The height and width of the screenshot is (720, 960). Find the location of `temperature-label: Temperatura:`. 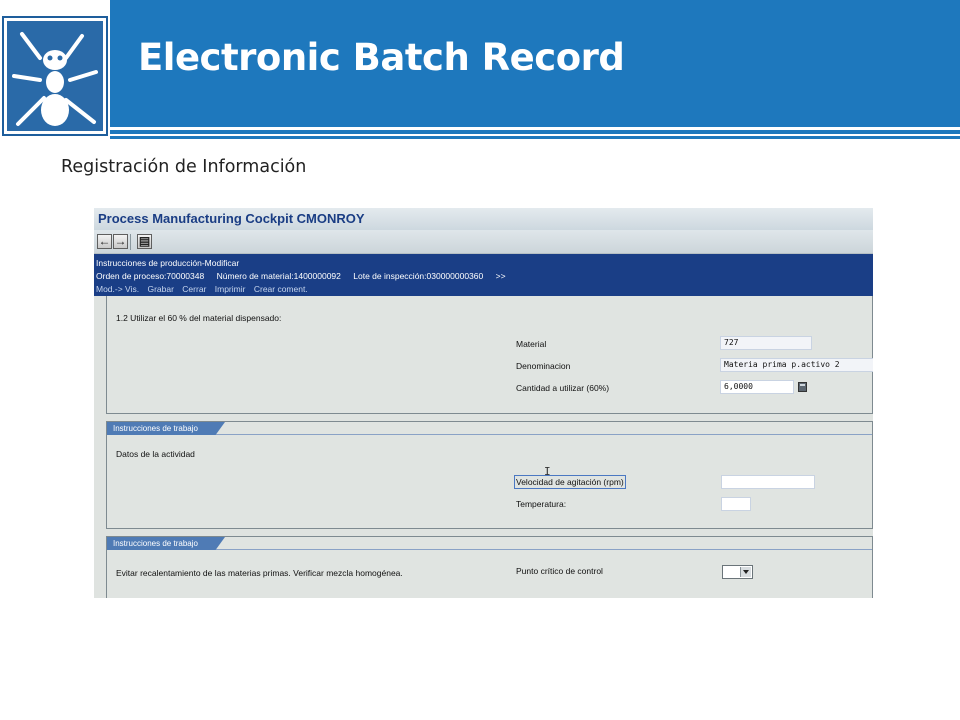

temperature-label: Temperatura: is located at coordinates (541, 504).